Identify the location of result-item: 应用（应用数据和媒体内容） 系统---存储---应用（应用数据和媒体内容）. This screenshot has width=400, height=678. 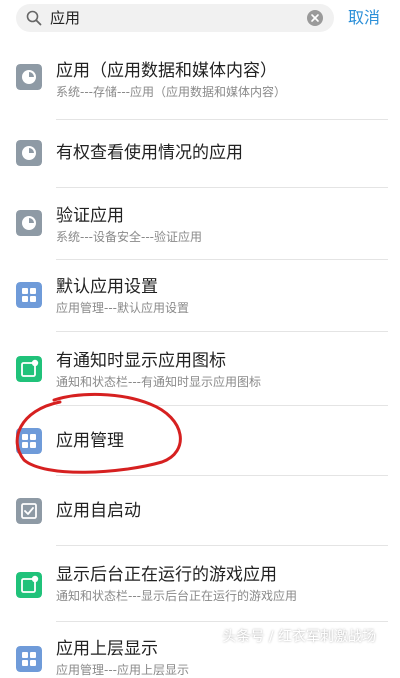
(200, 80).